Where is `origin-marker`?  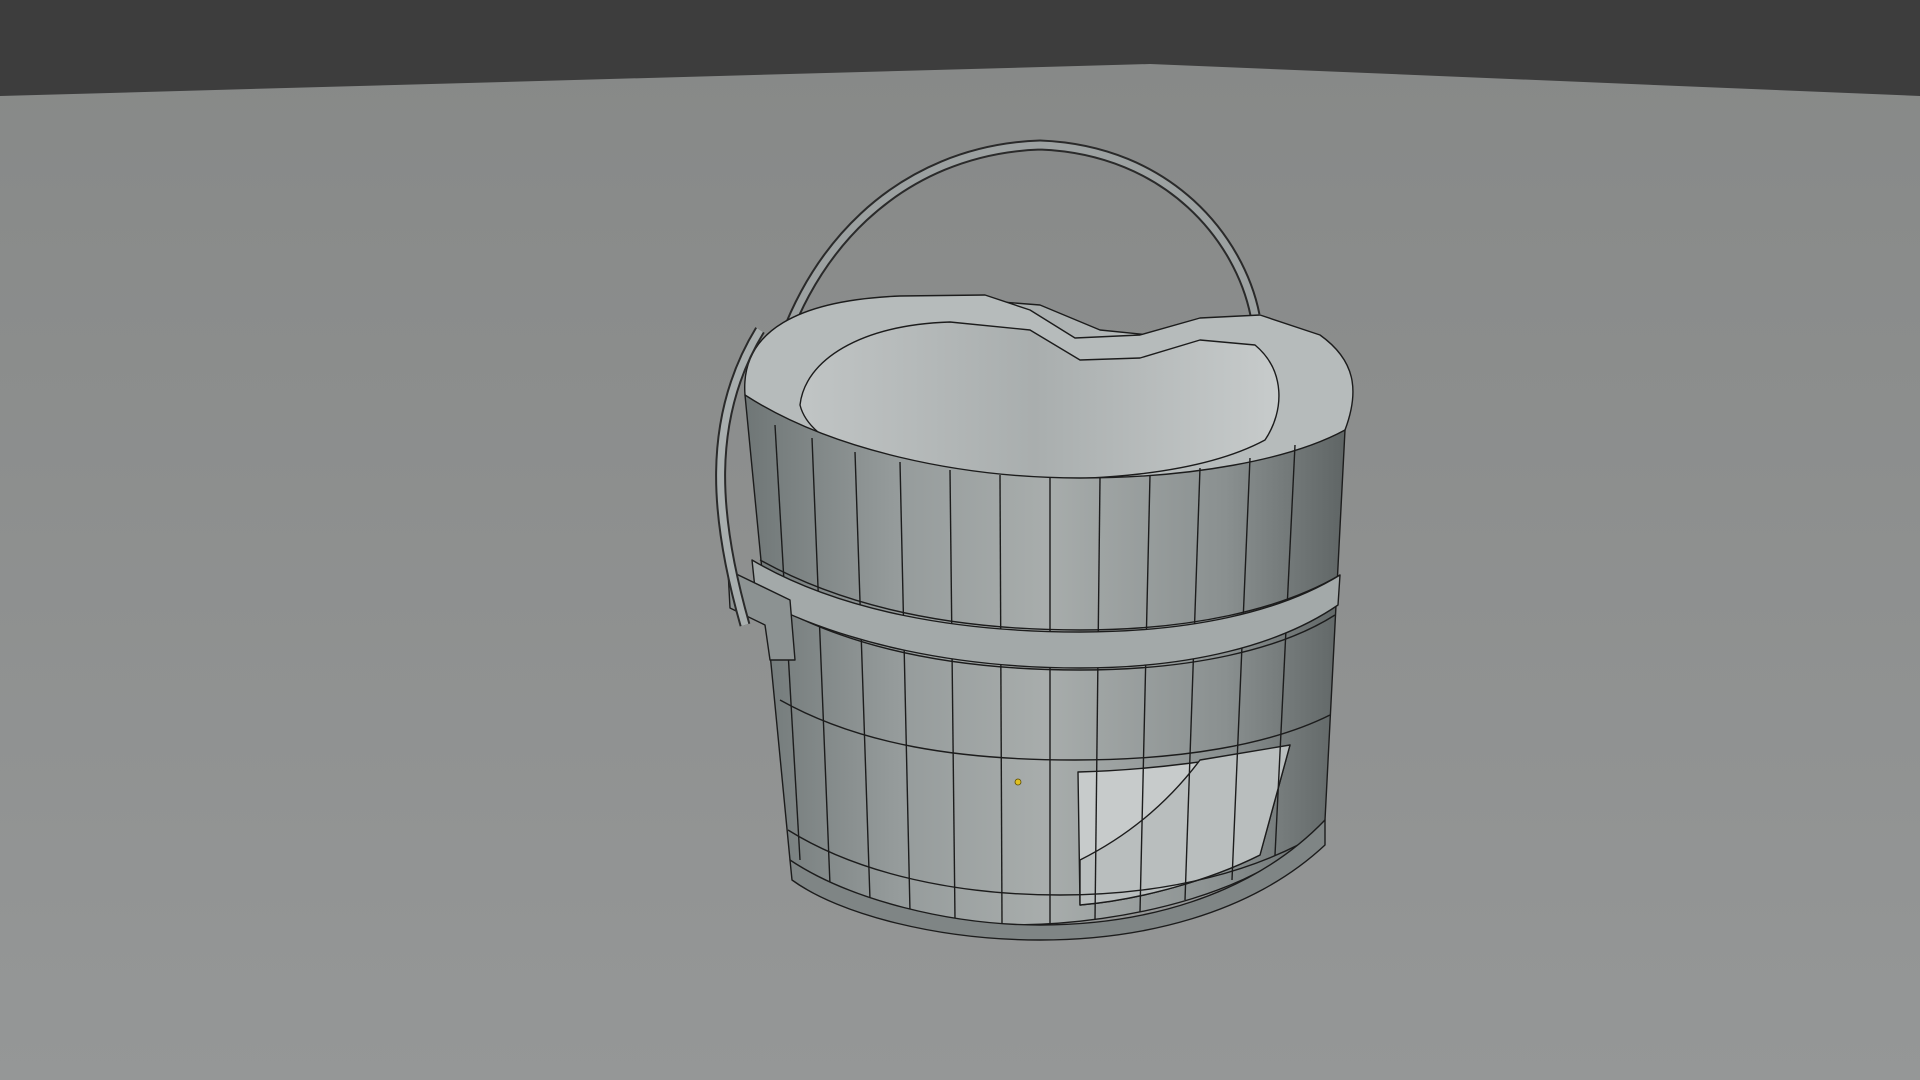 origin-marker is located at coordinates (1018, 782).